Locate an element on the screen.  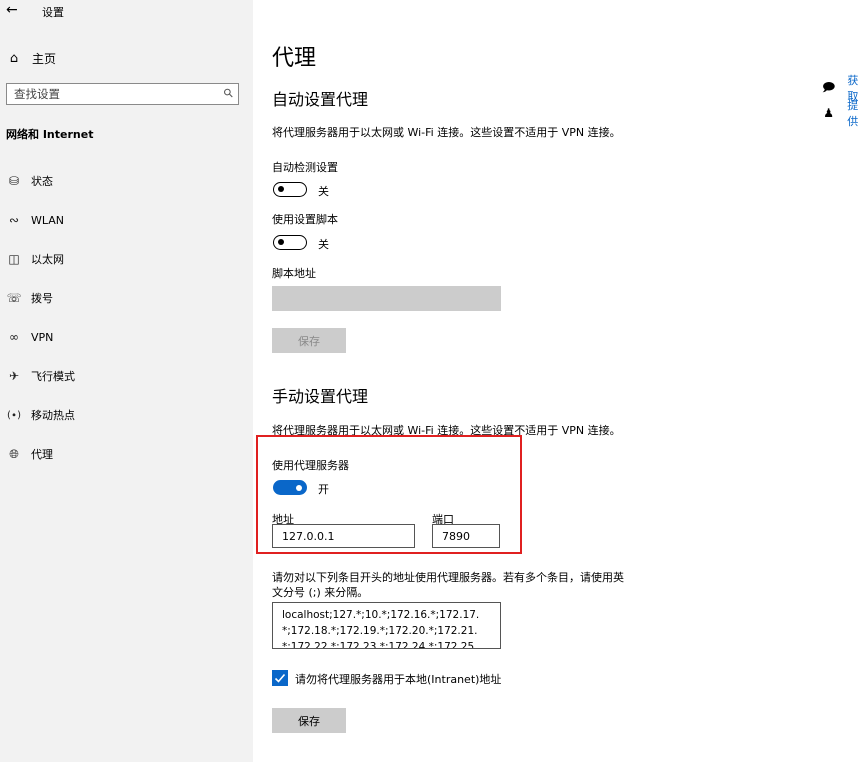
proxy-port-input is located at coordinates (467, 536).